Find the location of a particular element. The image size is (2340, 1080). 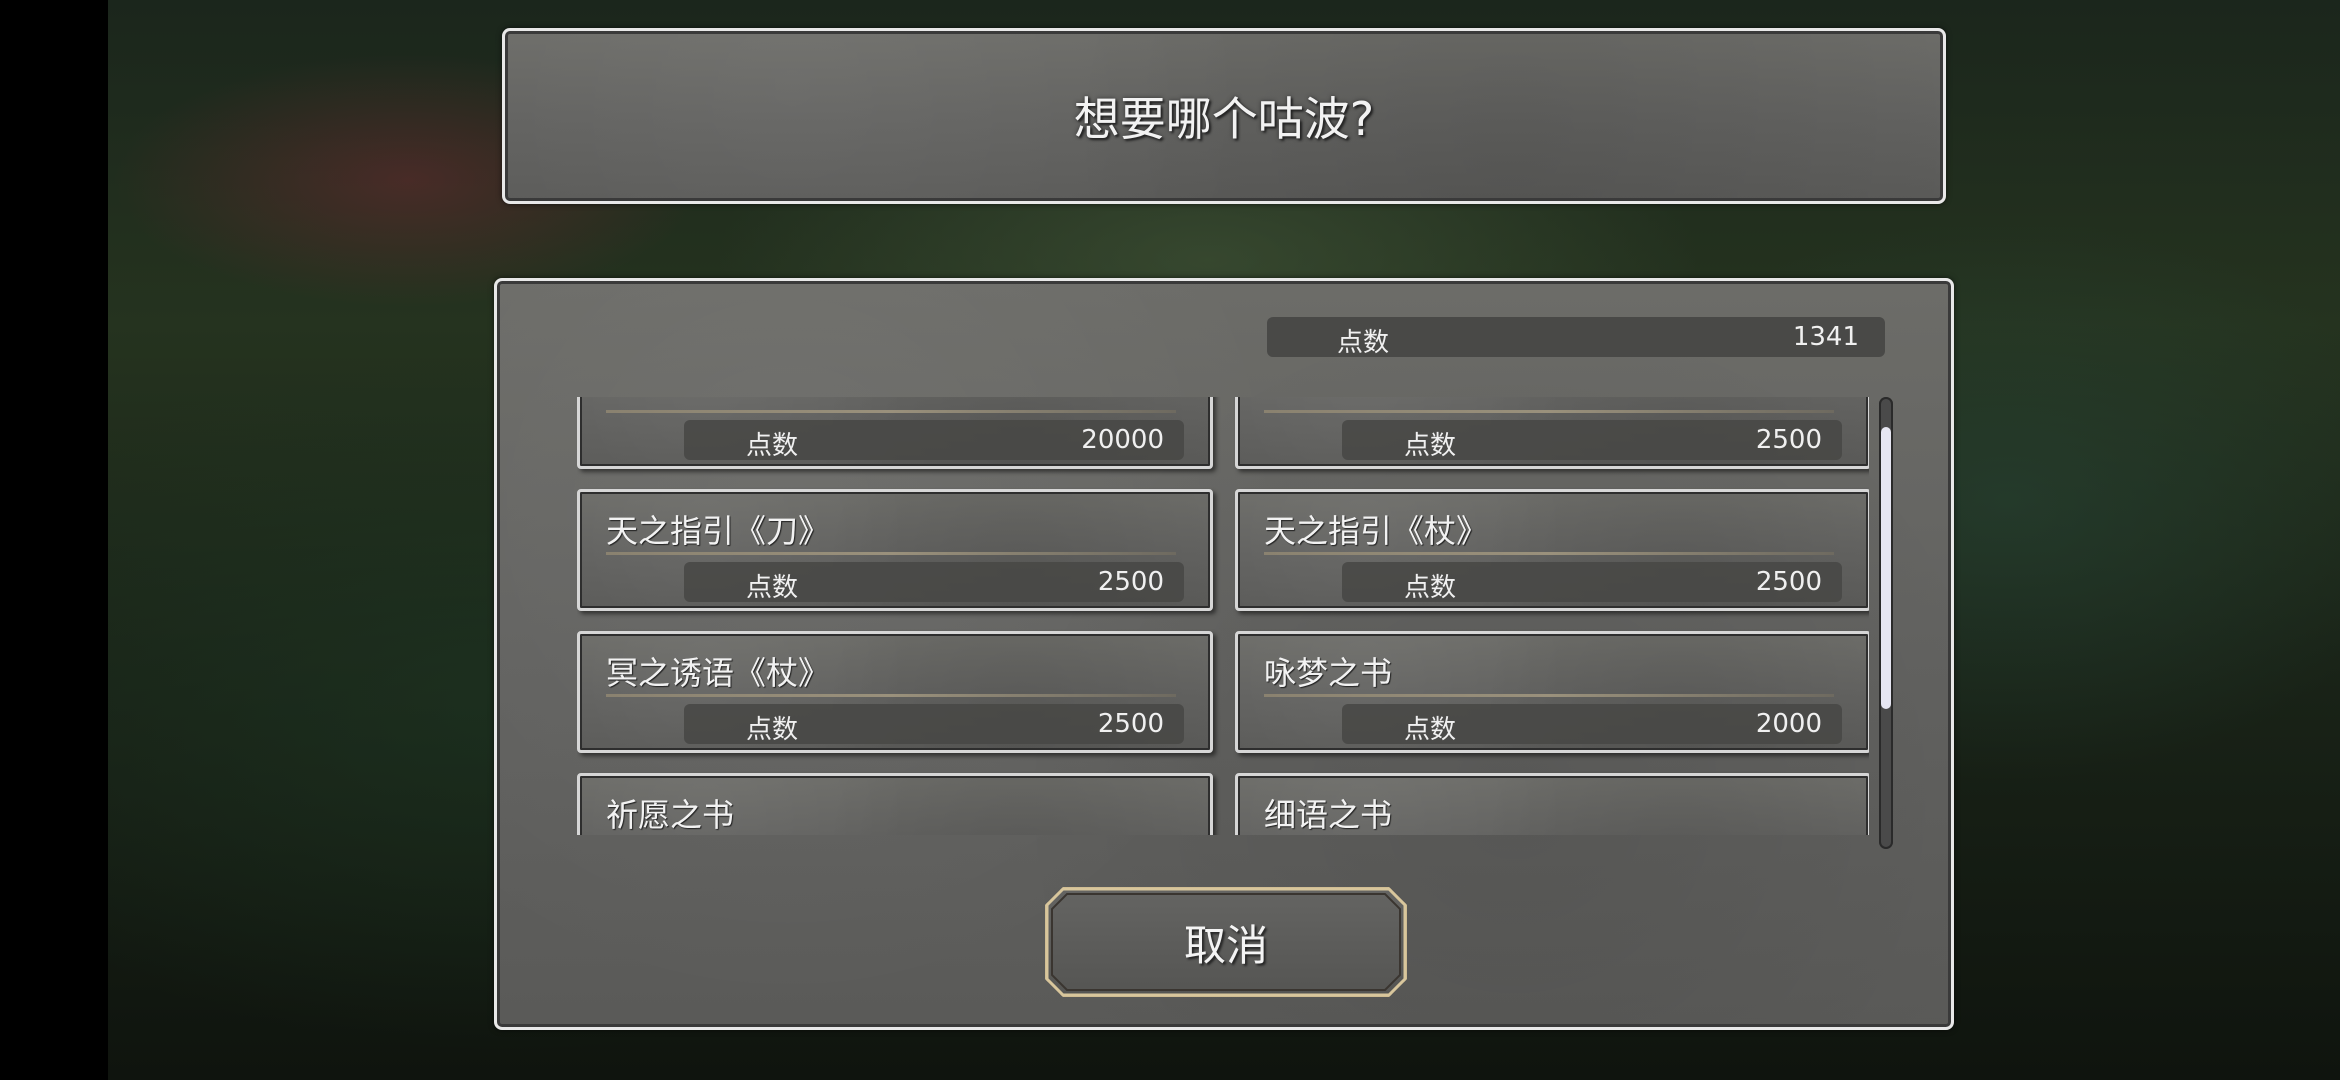

dialog-title: 想要哪个咕波? is located at coordinates (1224, 119).